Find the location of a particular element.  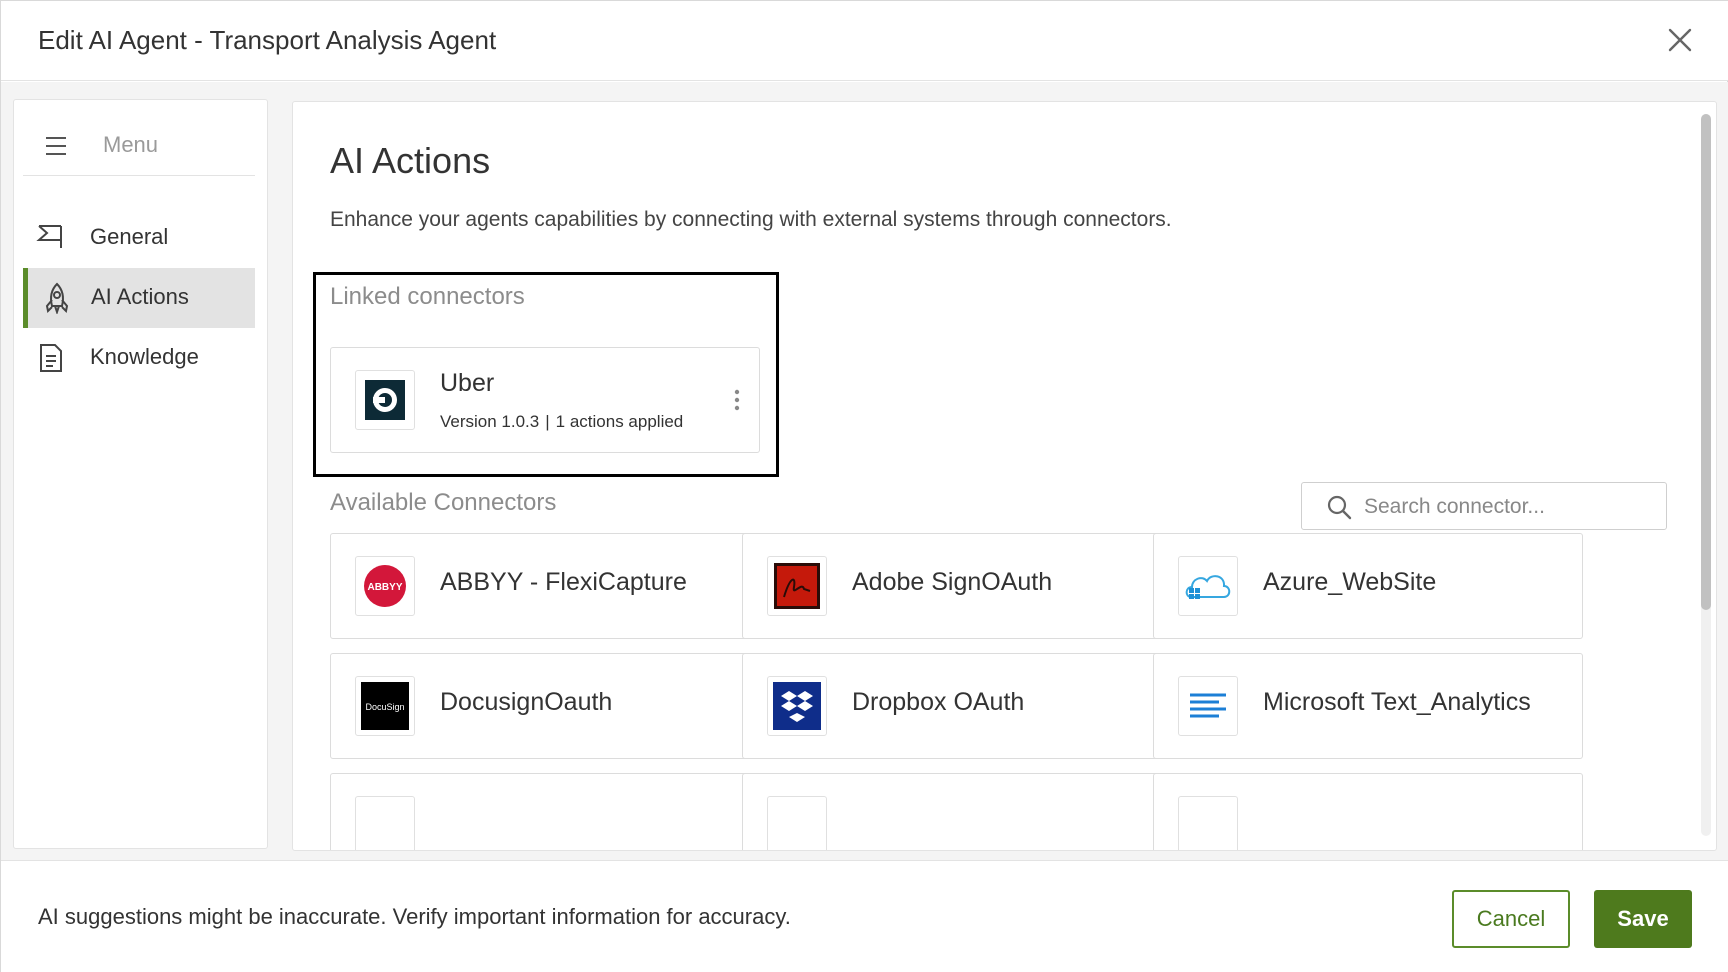

connector-card-azure-website: Azure_WebSite is located at coordinates (1368, 586).